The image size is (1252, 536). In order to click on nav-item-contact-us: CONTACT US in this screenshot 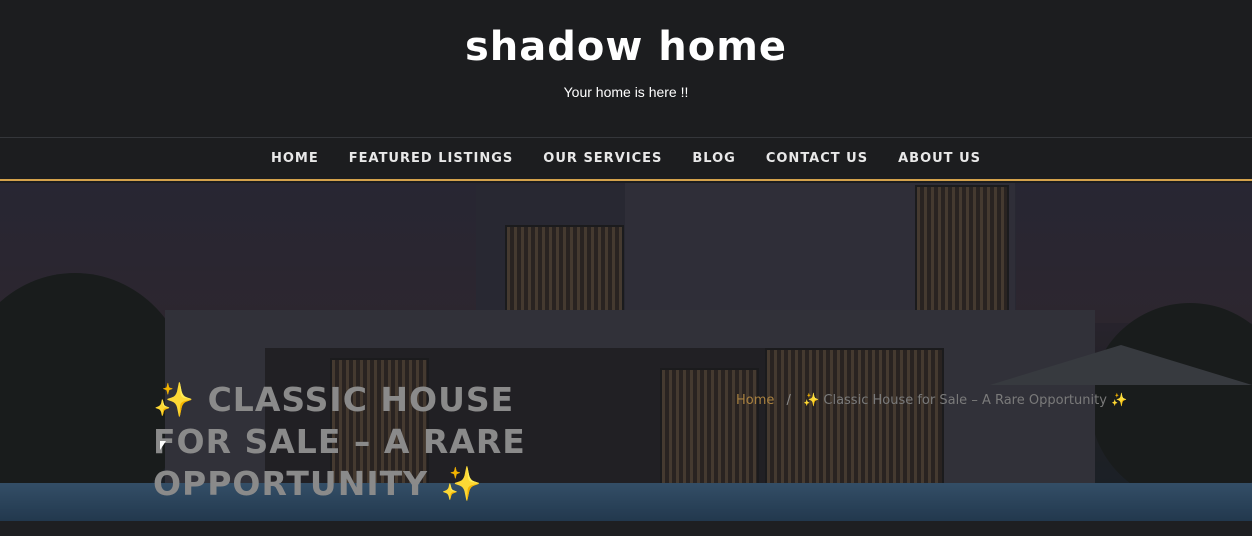, I will do `click(817, 158)`.